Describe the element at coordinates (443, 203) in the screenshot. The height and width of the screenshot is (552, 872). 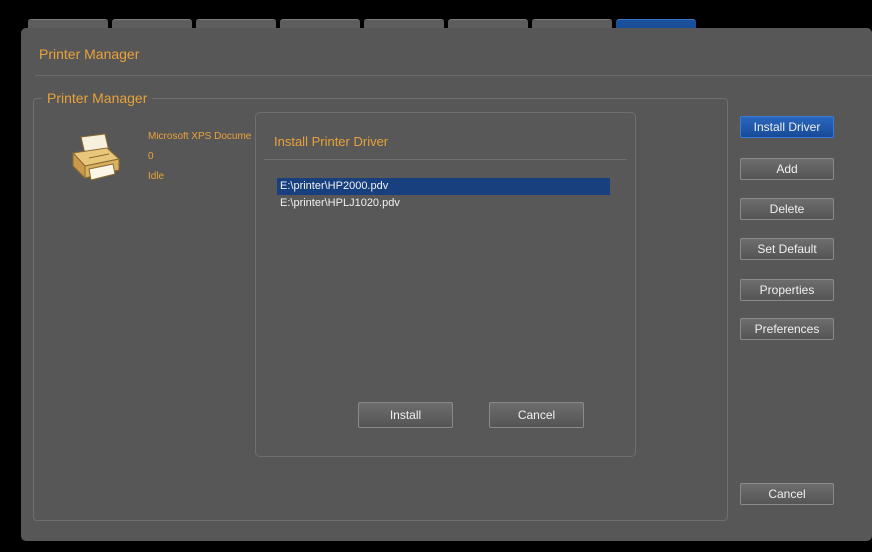
I see `driver-list-item: E:\printer\HPLJ1020.pdv` at that location.